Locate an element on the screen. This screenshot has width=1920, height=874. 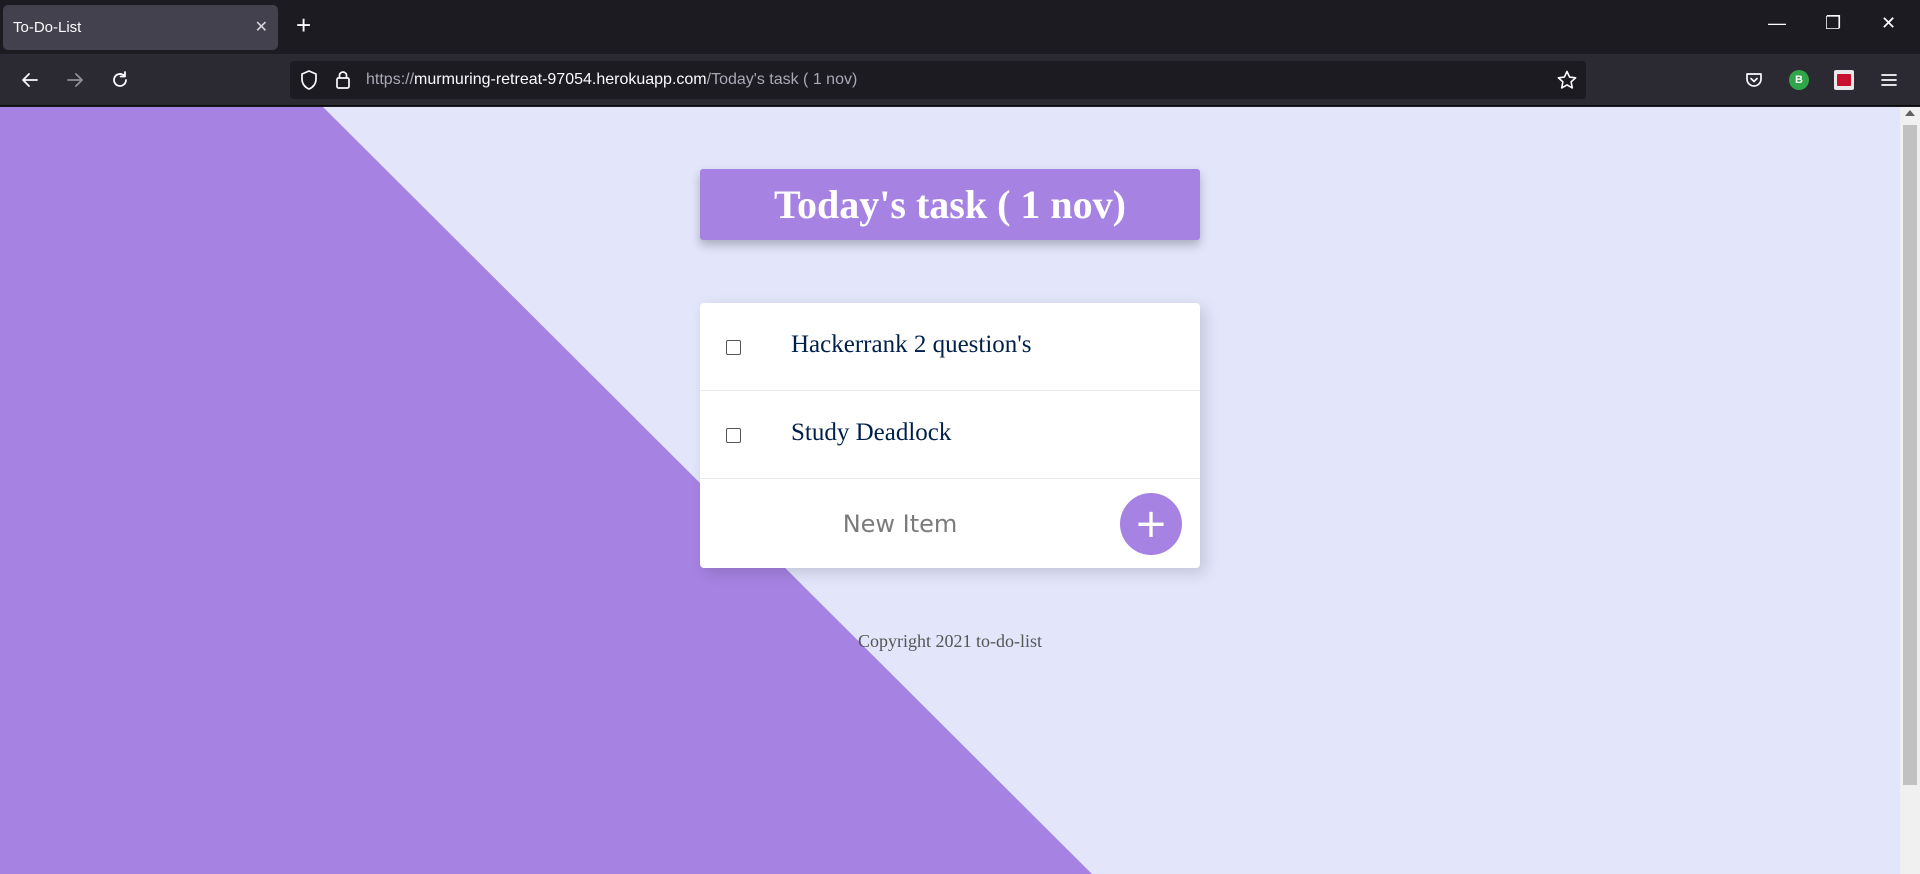
lock-icon is located at coordinates (343, 82).